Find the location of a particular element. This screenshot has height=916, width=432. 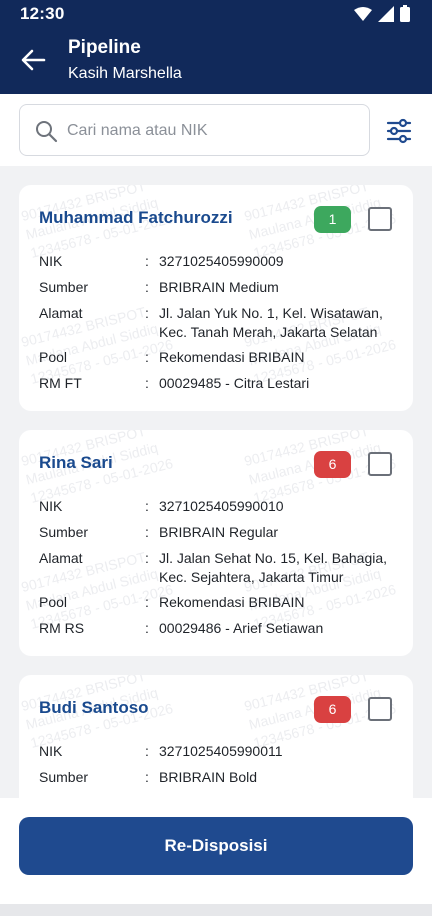

bottom-action-bar: Re-Disposisi is located at coordinates (216, 851).